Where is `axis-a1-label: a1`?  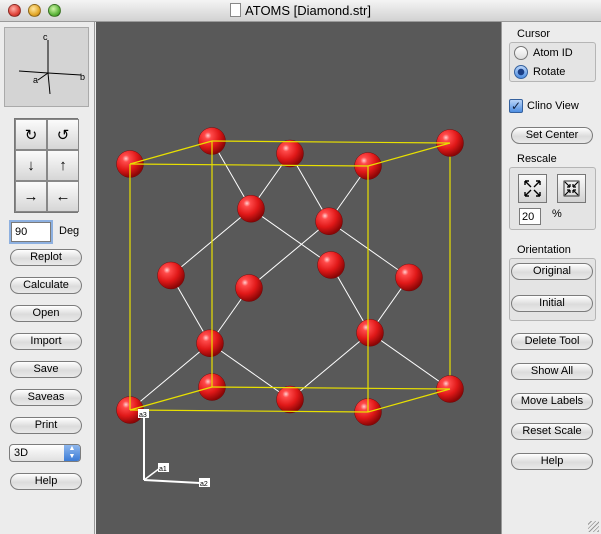
axis-a1-label: a1 is located at coordinates (163, 469).